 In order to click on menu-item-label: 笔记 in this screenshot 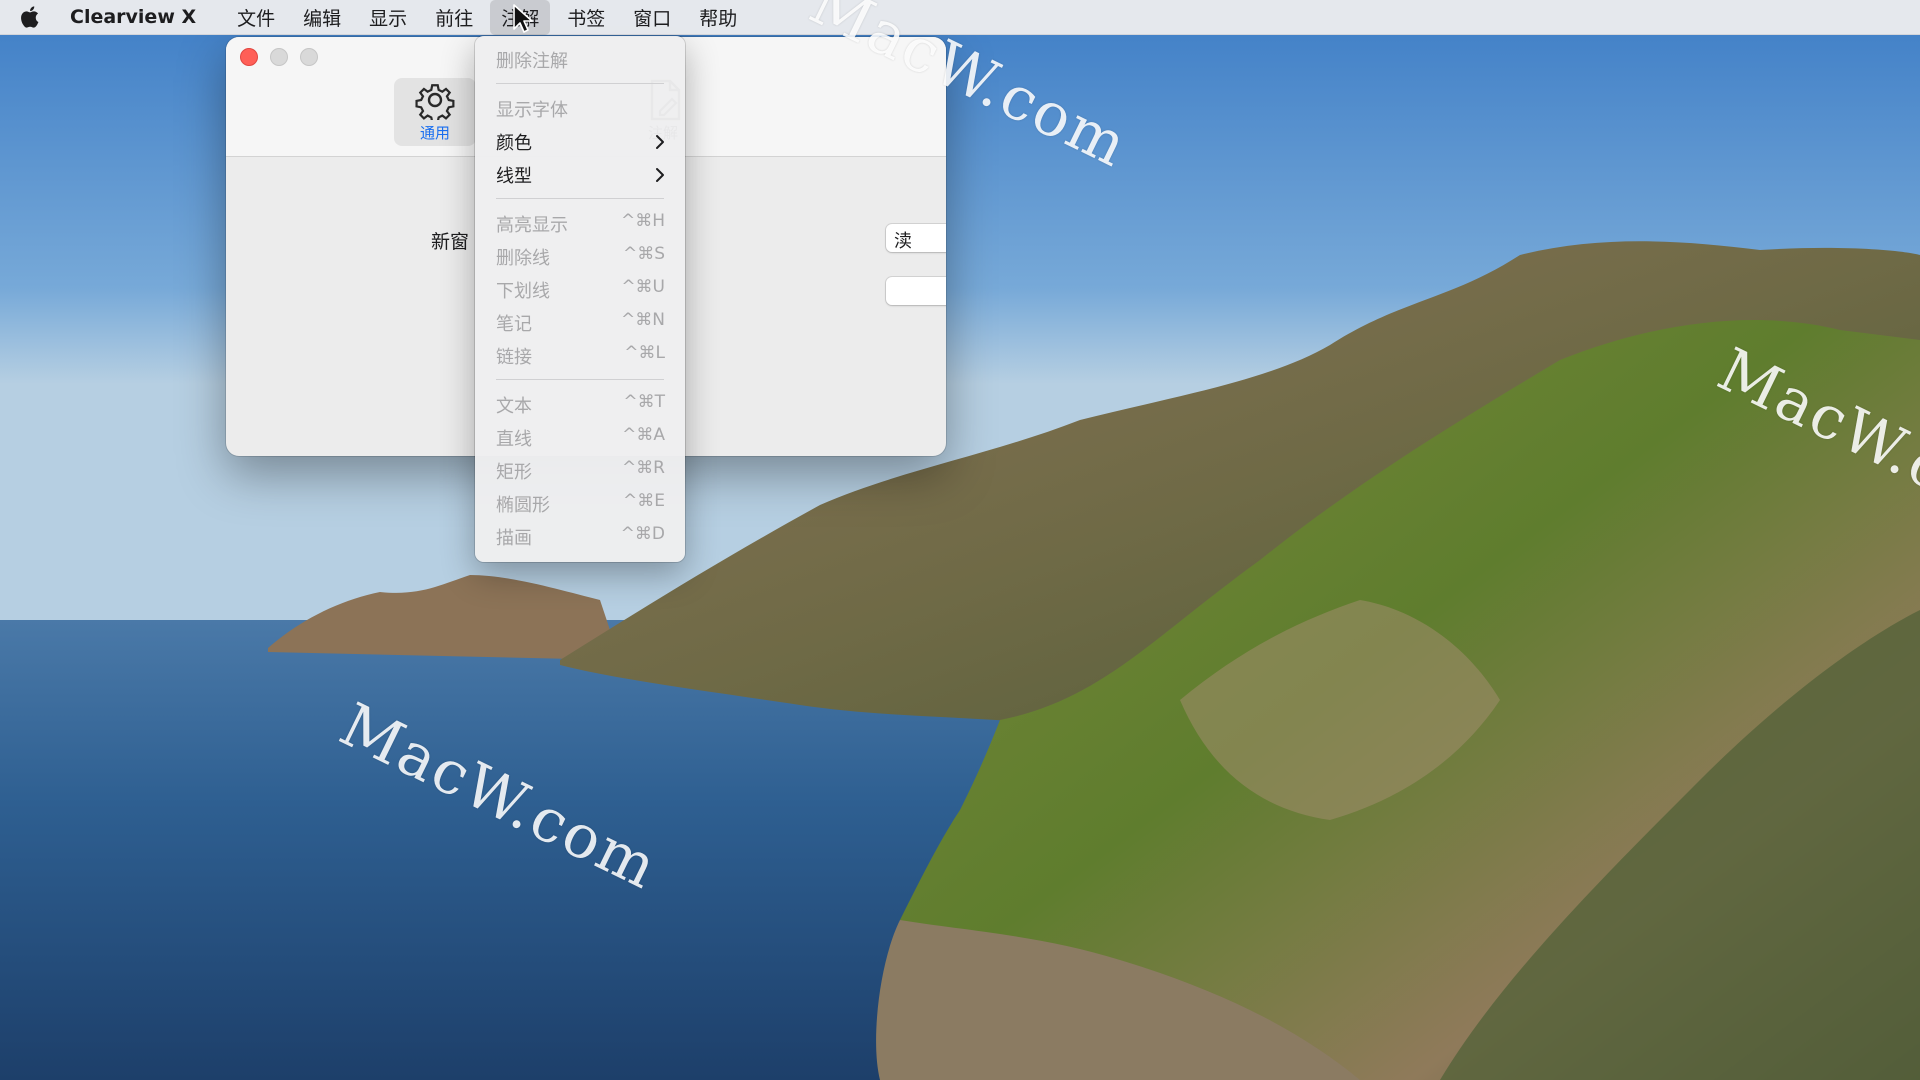, I will do `click(514, 324)`.